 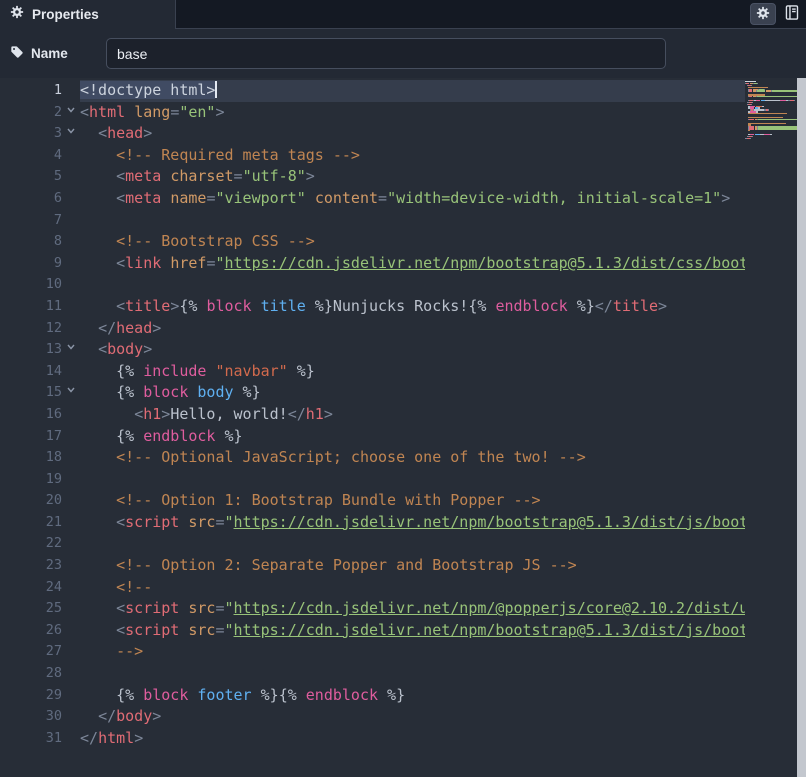 What do you see at coordinates (372, 588) in the screenshot?
I see `code-line: 24 <!--` at bounding box center [372, 588].